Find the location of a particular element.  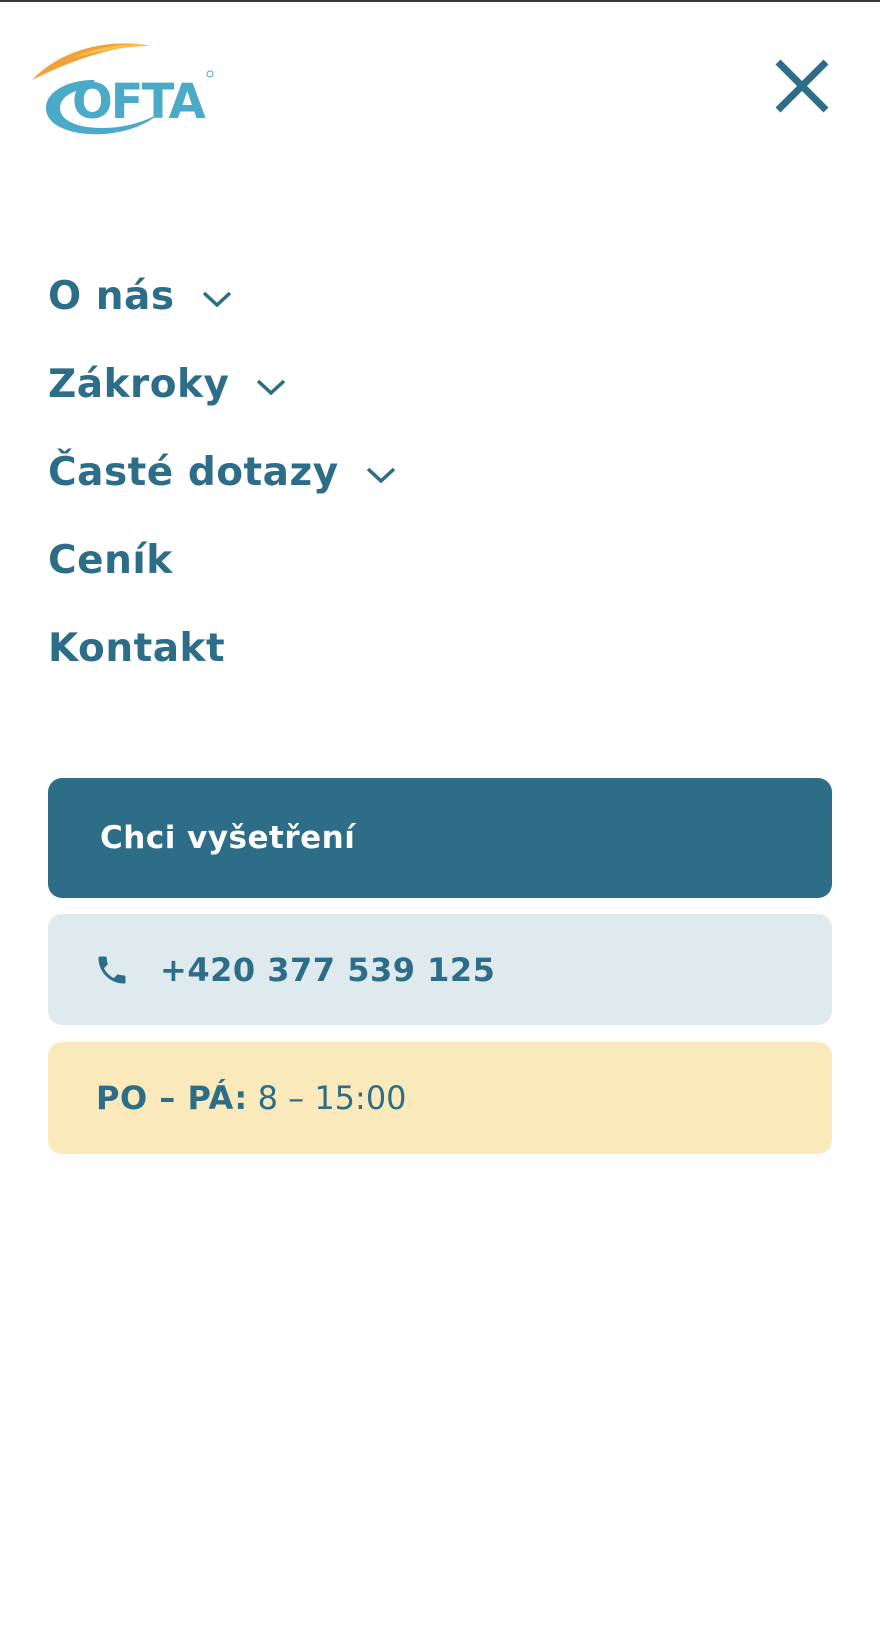

opening-hours: PO – PÁ: 8 – 15:00 is located at coordinates (440, 1098).